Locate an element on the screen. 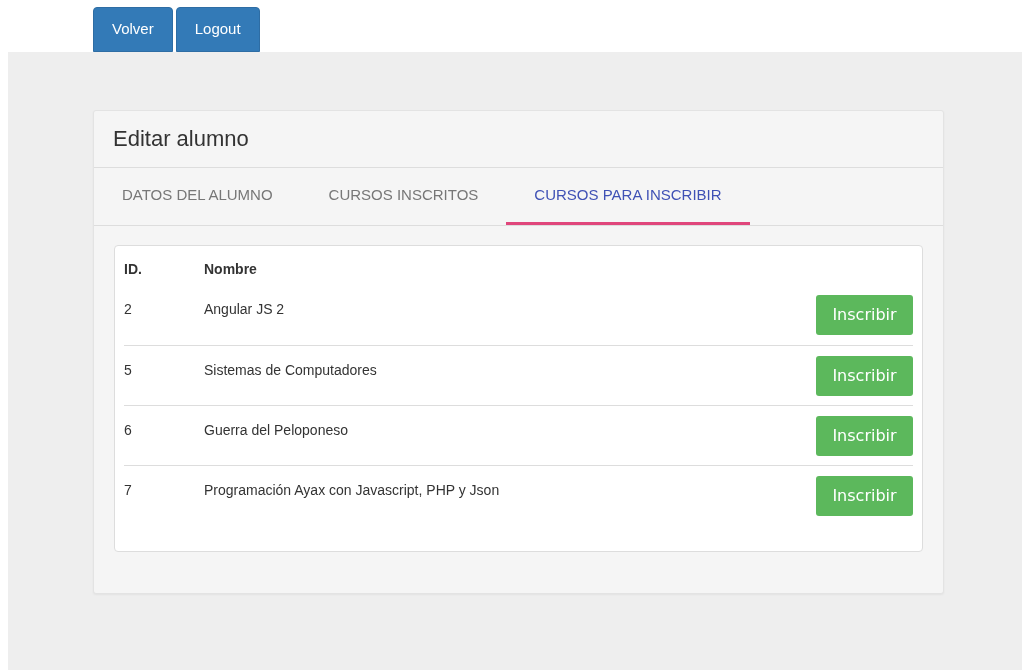 This screenshot has width=1022, height=670. table-cell-text: 6 is located at coordinates (128, 430).